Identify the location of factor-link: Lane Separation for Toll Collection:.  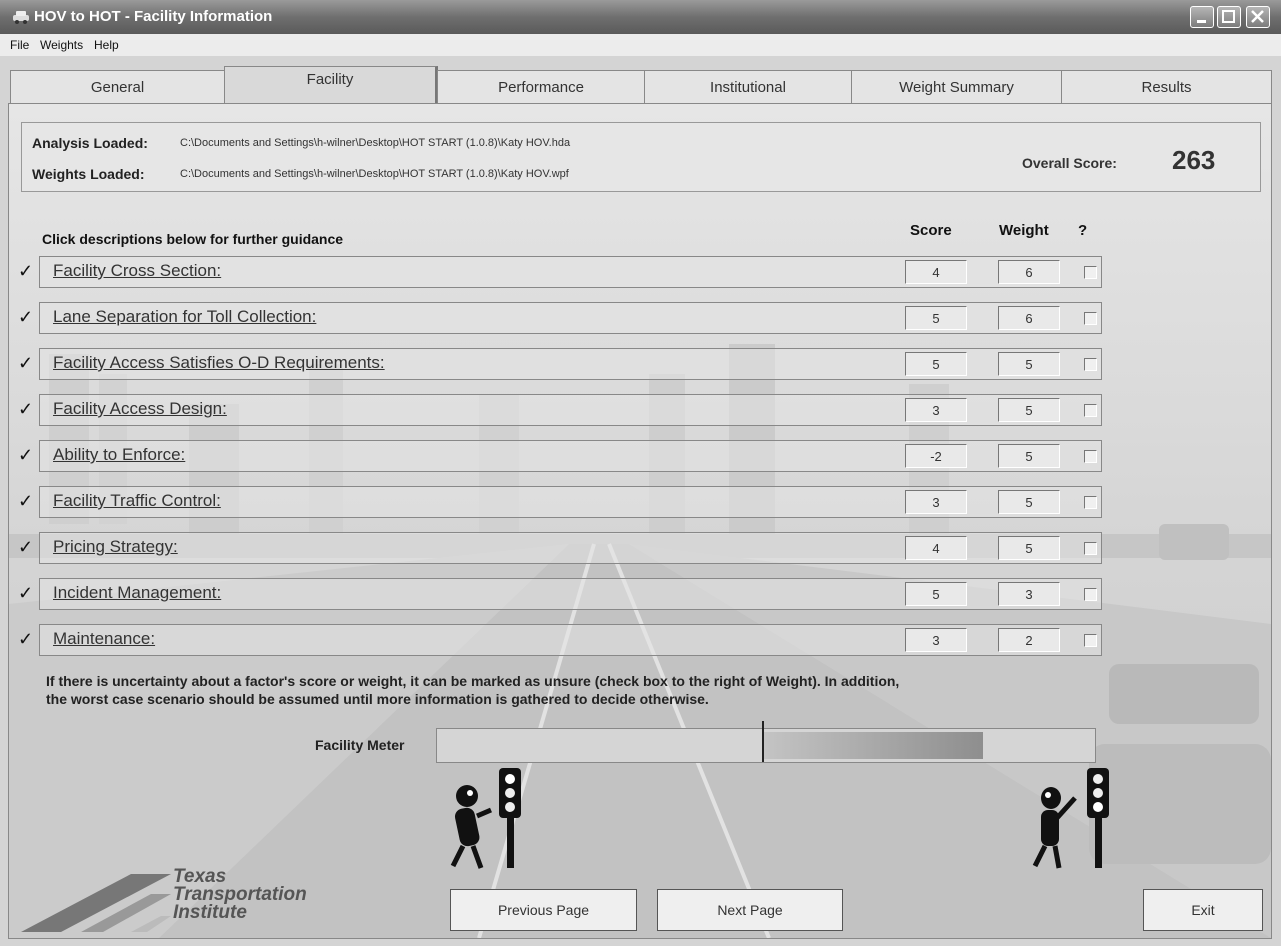
(184, 317).